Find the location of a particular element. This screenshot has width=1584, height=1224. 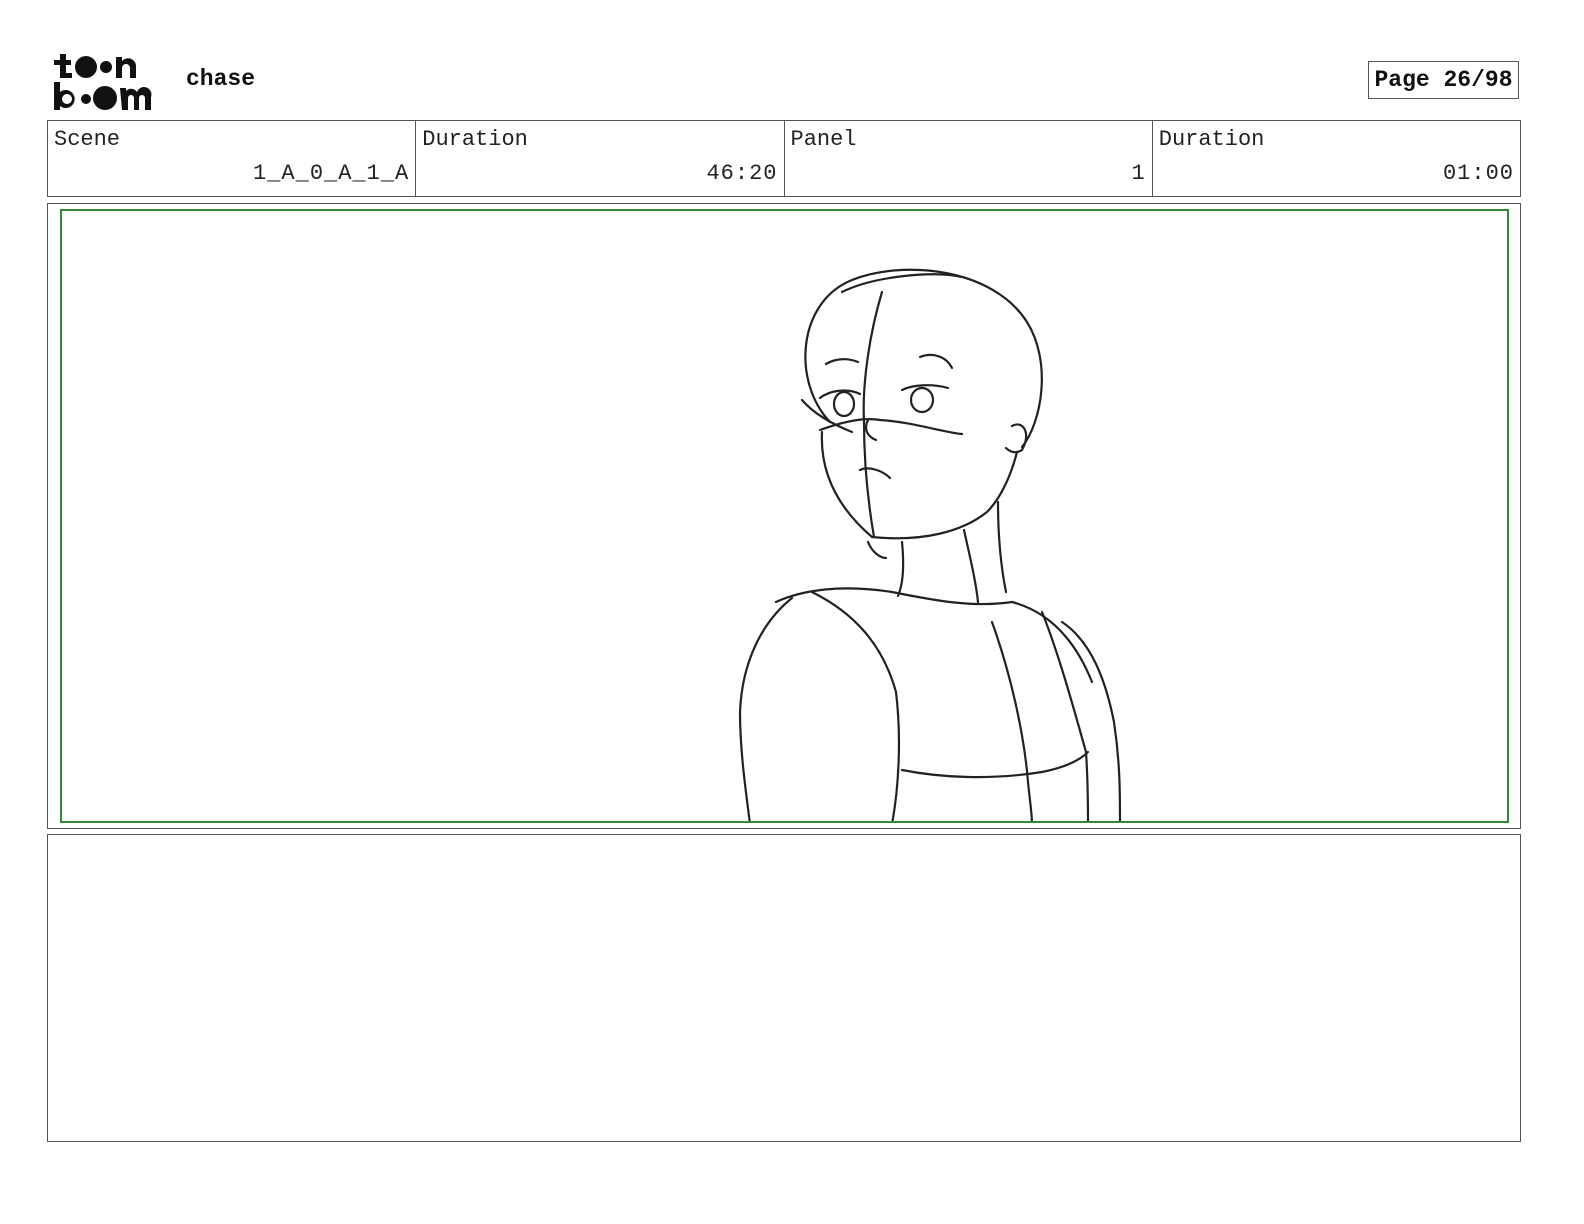

scene-duration-label: Duration is located at coordinates (475, 139).